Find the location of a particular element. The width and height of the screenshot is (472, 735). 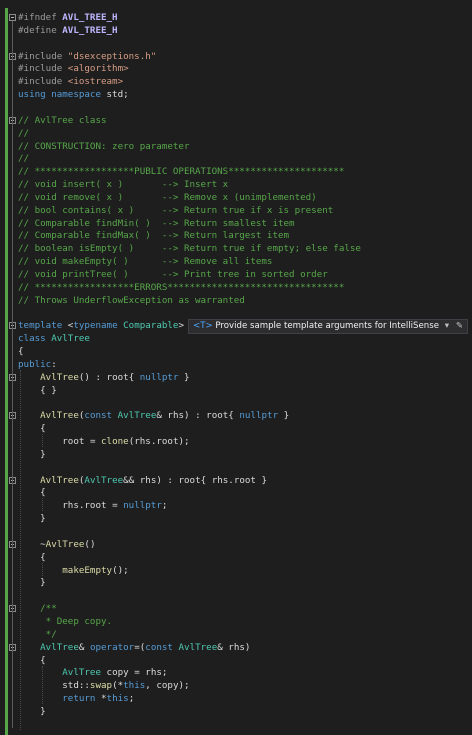

code-line: AvlTree& operator=(const AvlTree& rhs) is located at coordinates (236, 647).